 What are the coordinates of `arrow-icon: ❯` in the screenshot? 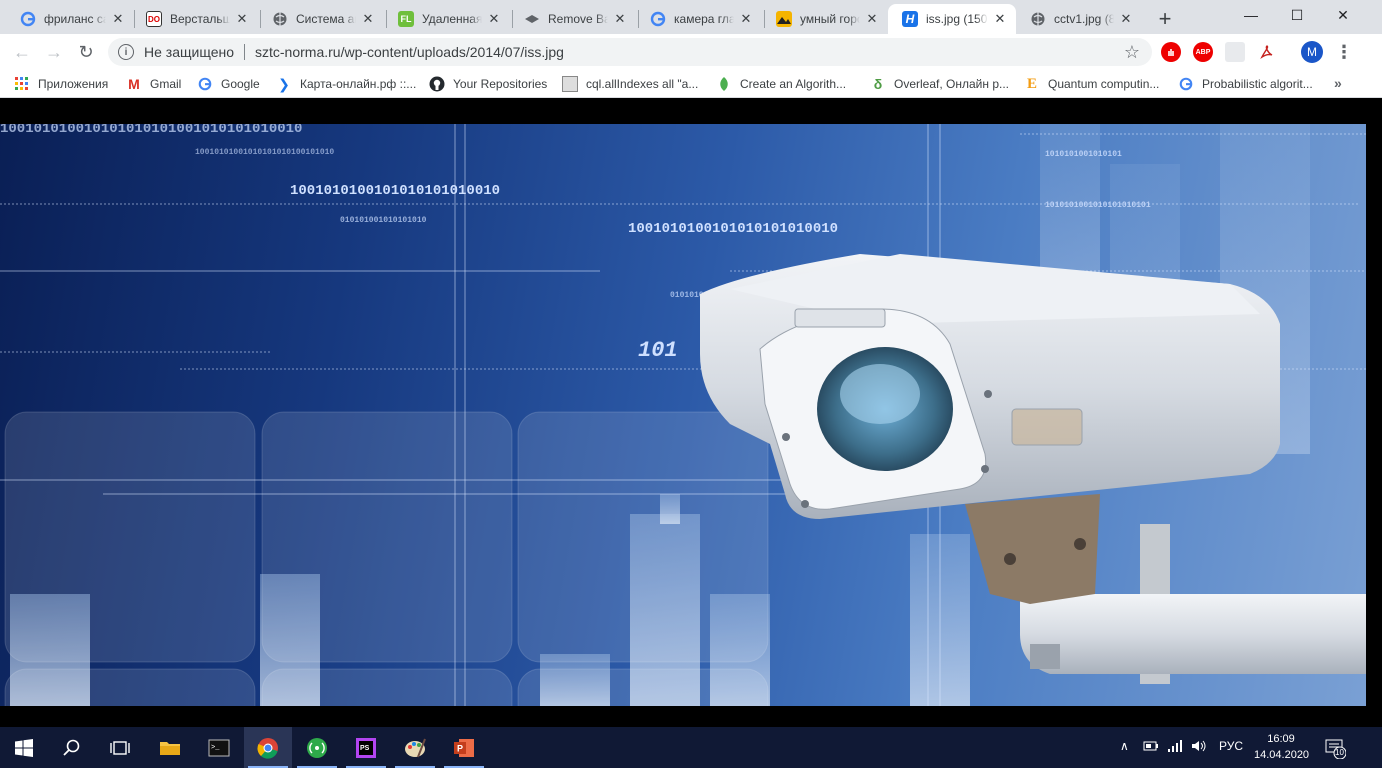 It's located at (284, 83).